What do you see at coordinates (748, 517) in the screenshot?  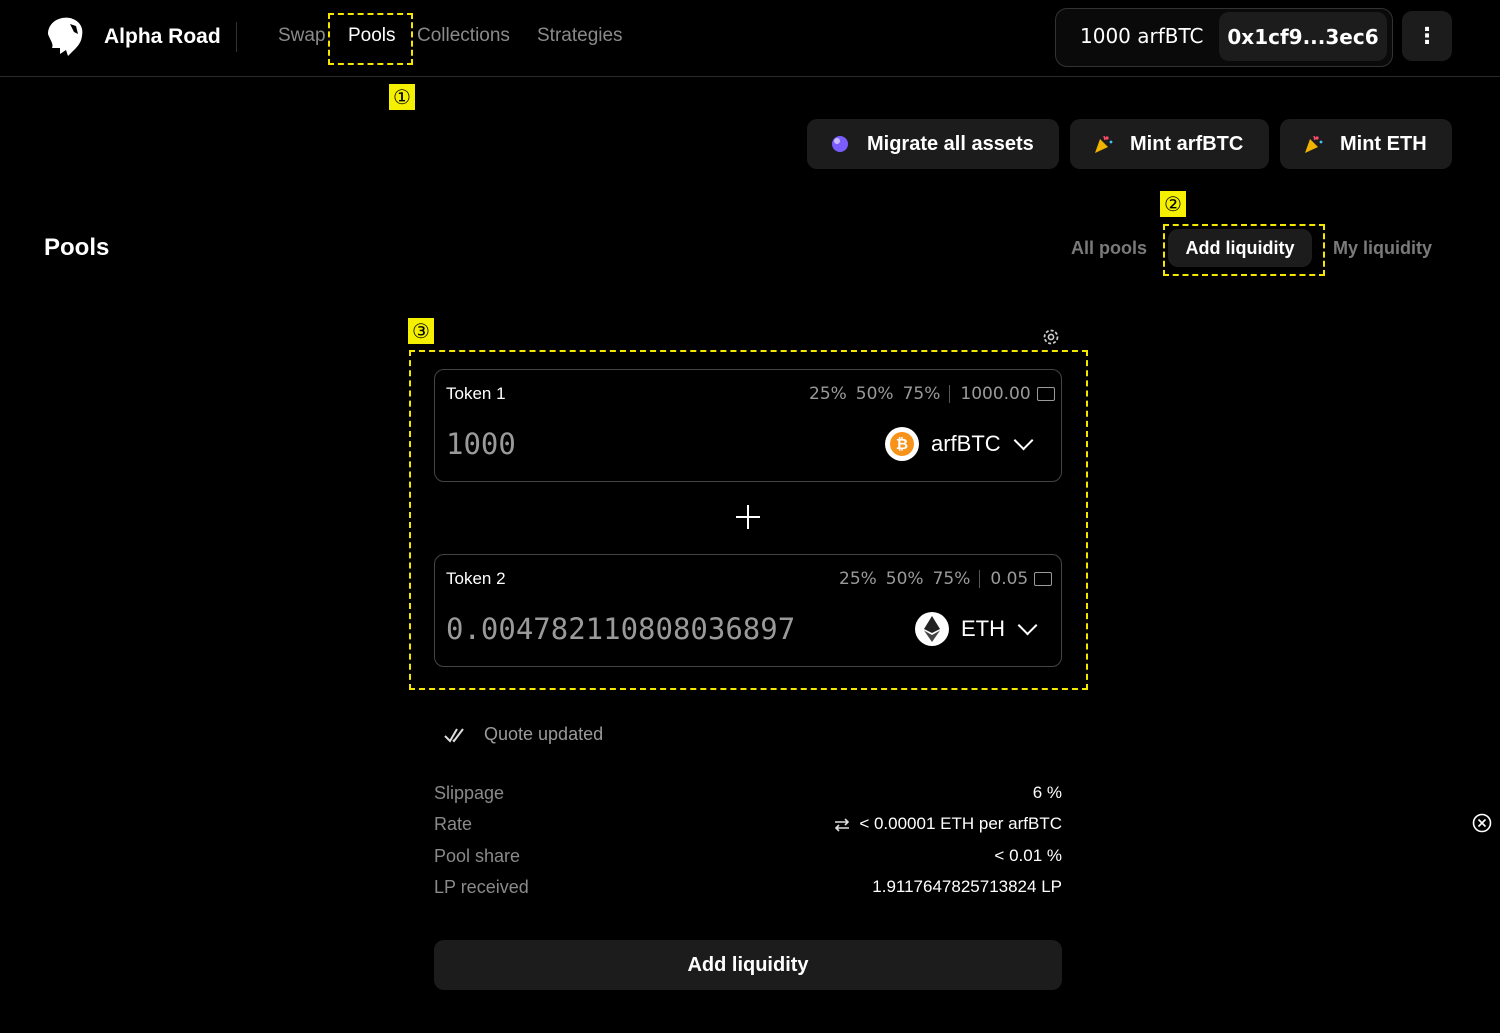 I see `plus-icon` at bounding box center [748, 517].